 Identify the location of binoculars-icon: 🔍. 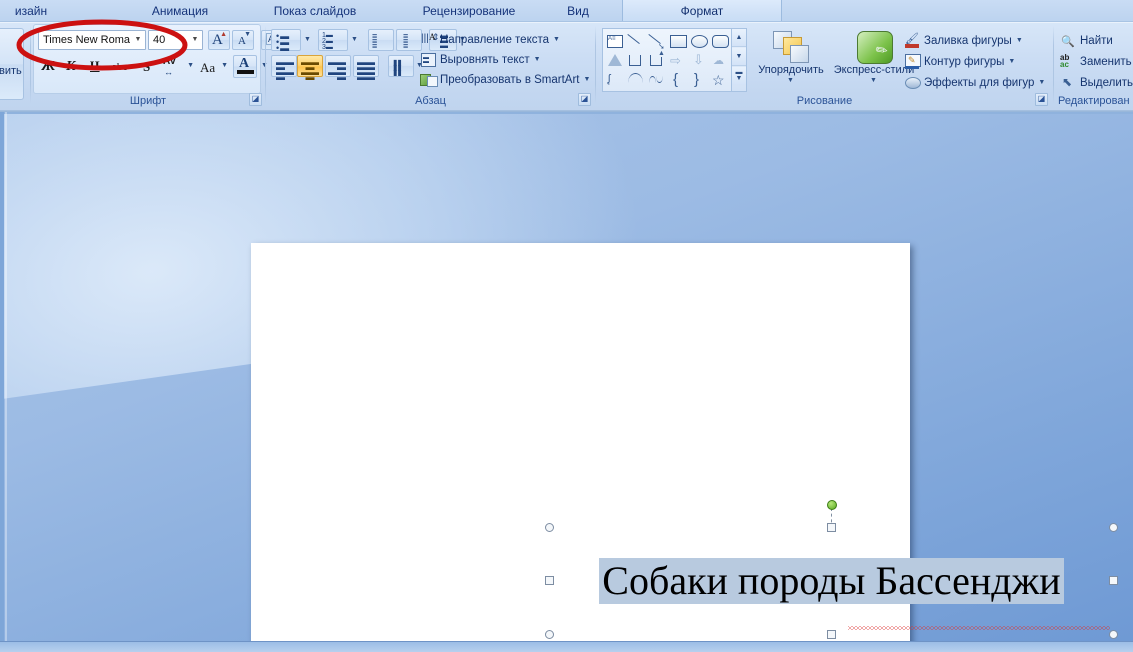
(1068, 42).